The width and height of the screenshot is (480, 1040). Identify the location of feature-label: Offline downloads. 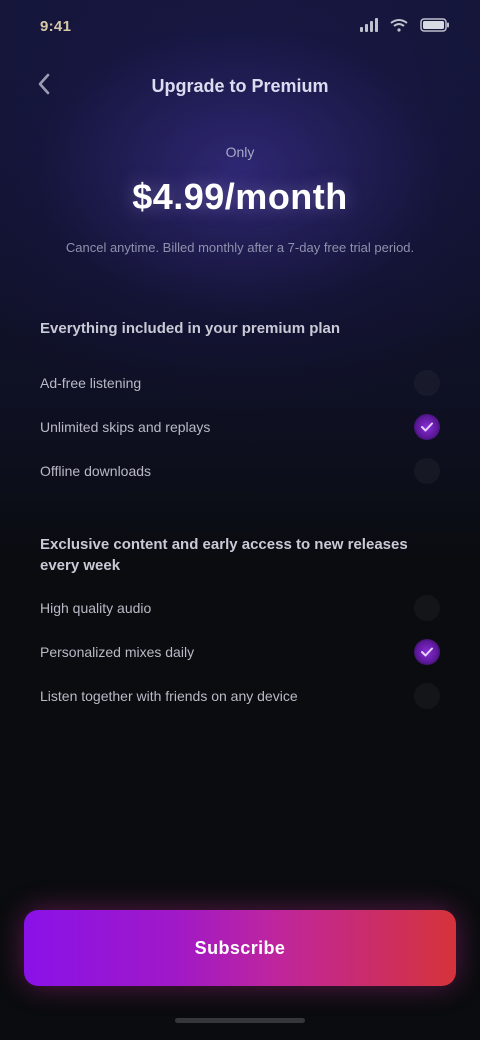
(96, 471).